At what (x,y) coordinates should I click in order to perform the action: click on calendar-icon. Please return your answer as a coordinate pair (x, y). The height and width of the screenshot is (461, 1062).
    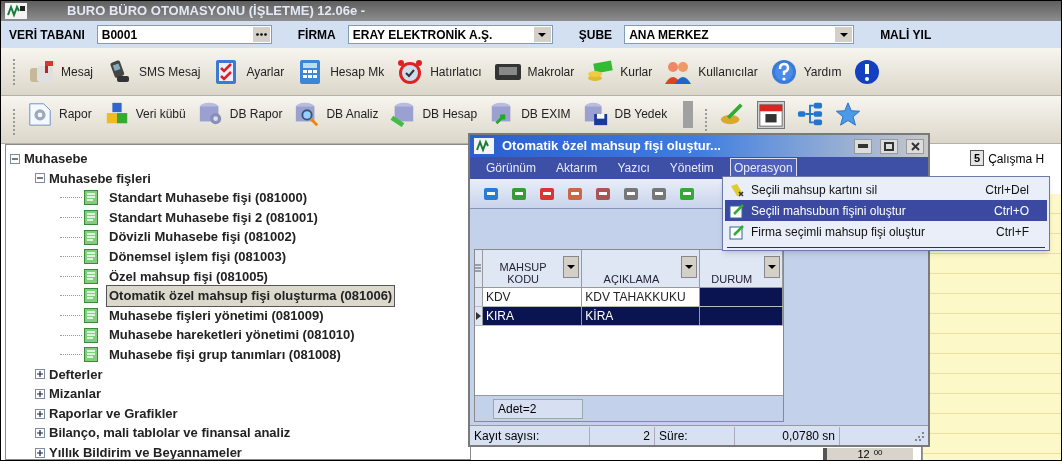
    Looking at the image, I should click on (771, 115).